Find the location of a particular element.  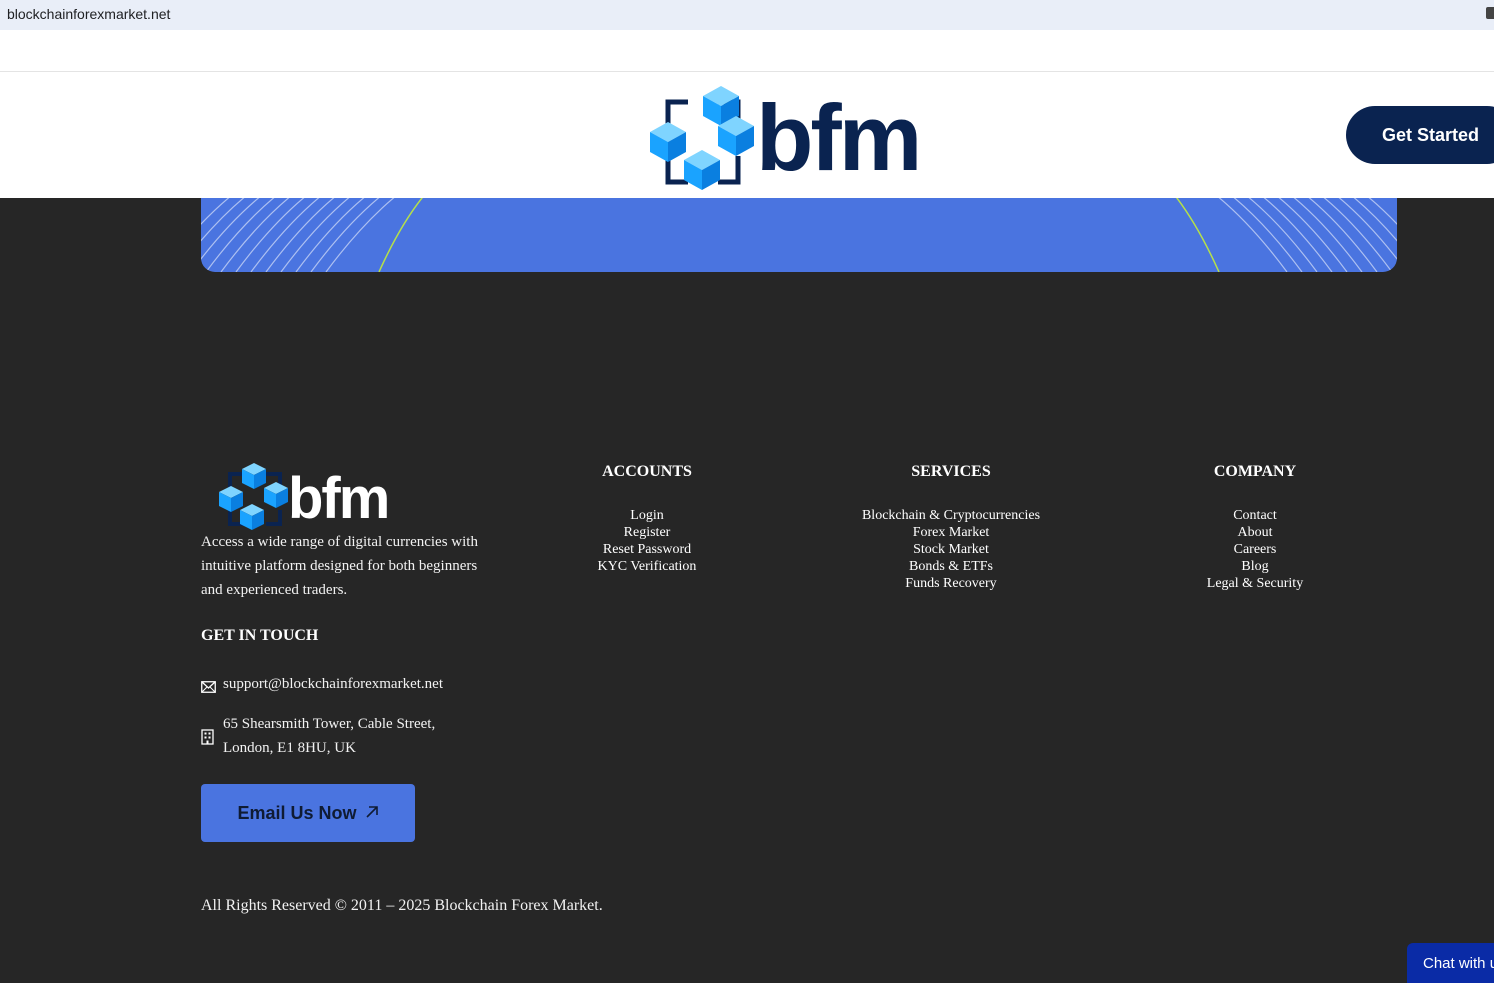

link-funds-recovery: Funds Recovery is located at coordinates (951, 583).